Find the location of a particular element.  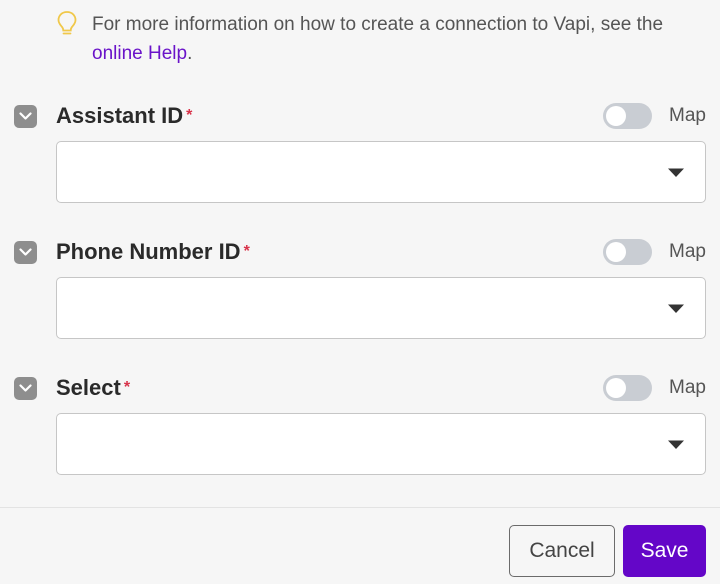

cancel-button: Cancel is located at coordinates (562, 551).